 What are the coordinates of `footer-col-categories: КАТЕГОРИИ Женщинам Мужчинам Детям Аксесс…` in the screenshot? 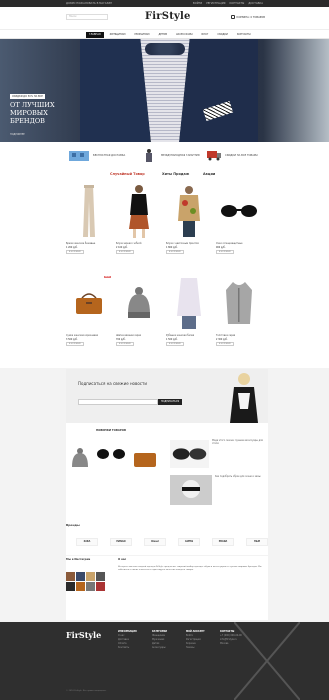 It's located at (159, 640).